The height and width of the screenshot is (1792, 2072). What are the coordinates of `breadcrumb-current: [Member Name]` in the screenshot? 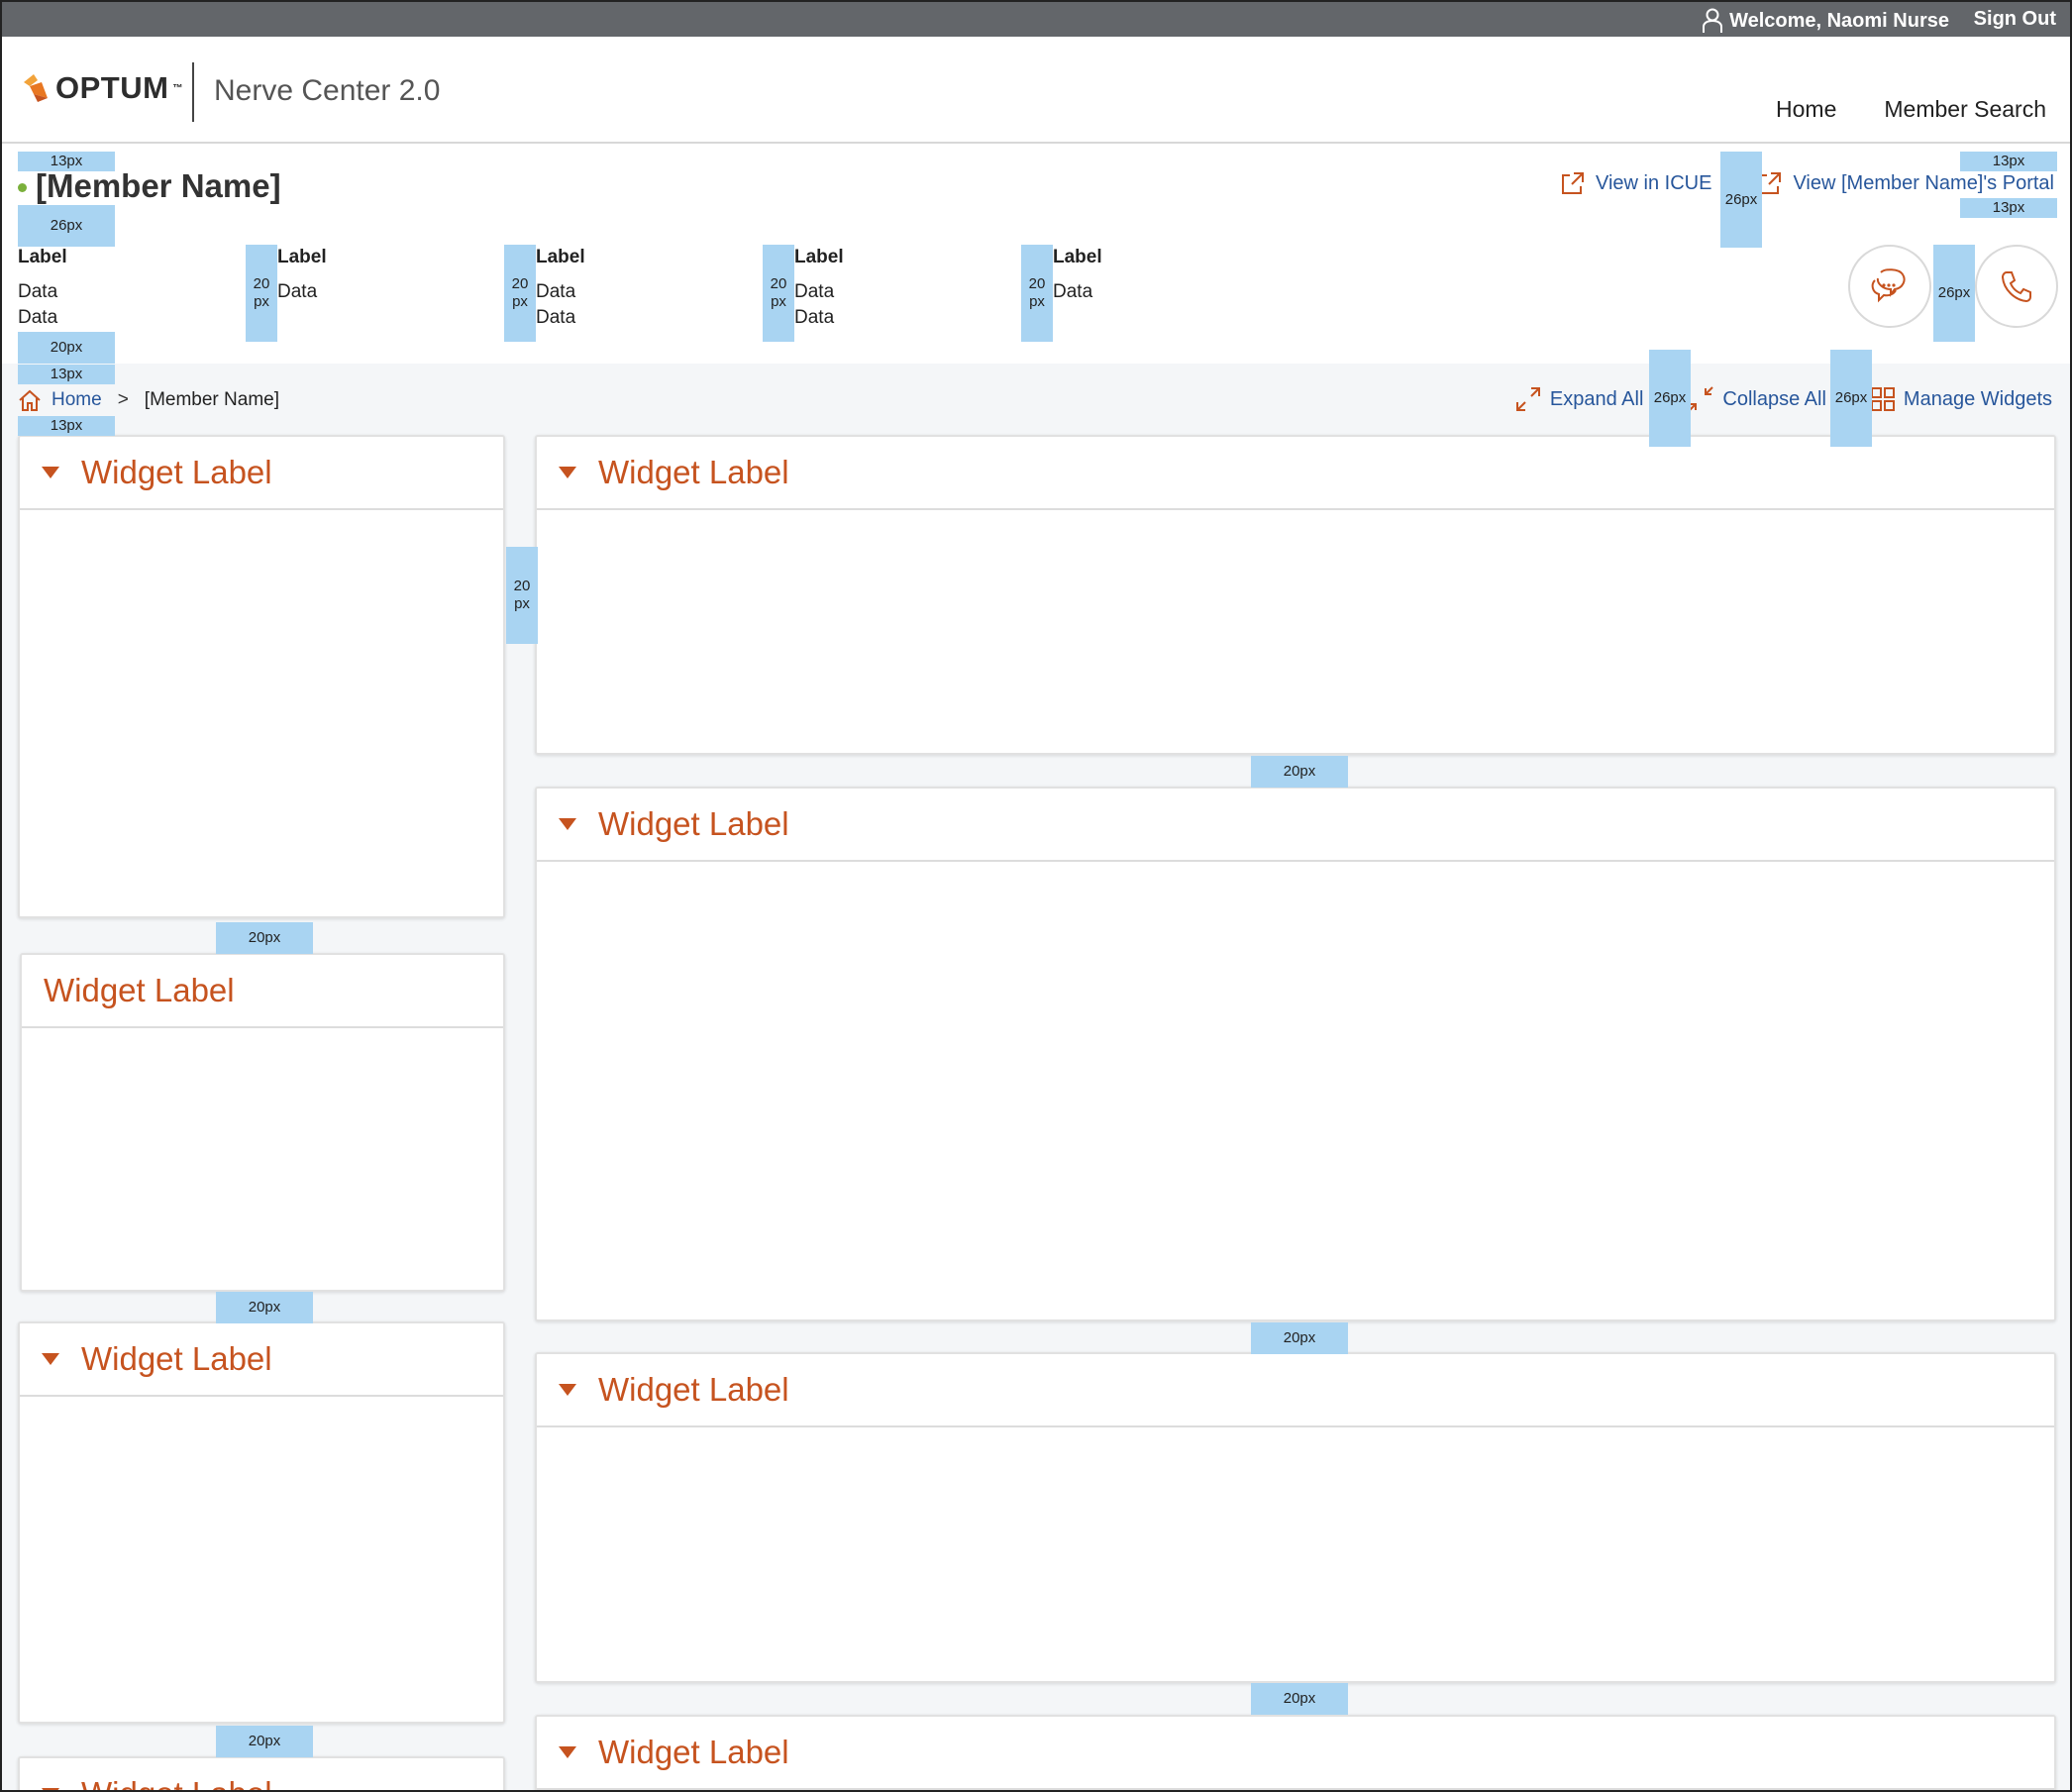 It's located at (212, 400).